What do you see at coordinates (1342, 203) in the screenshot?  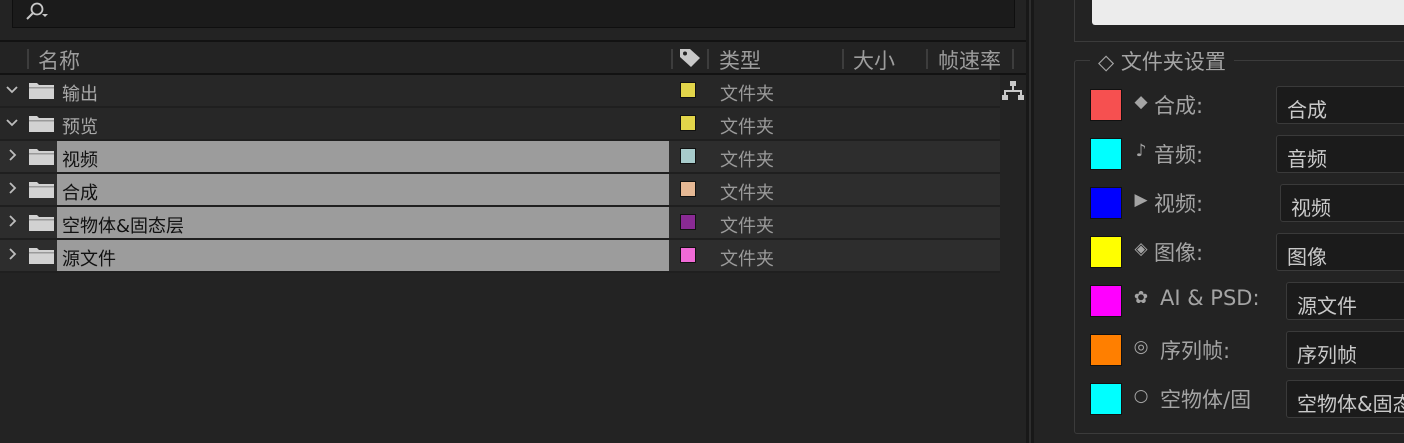 I see `folder-name-input: 视频` at bounding box center [1342, 203].